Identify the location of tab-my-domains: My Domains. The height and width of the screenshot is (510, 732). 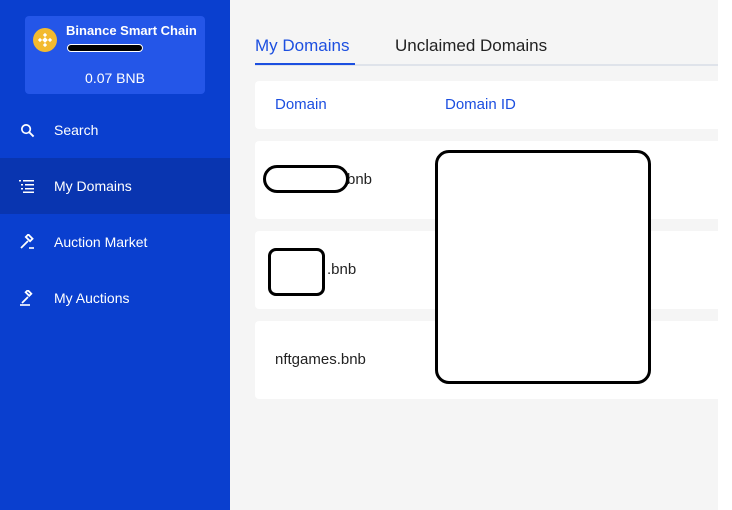
(302, 46).